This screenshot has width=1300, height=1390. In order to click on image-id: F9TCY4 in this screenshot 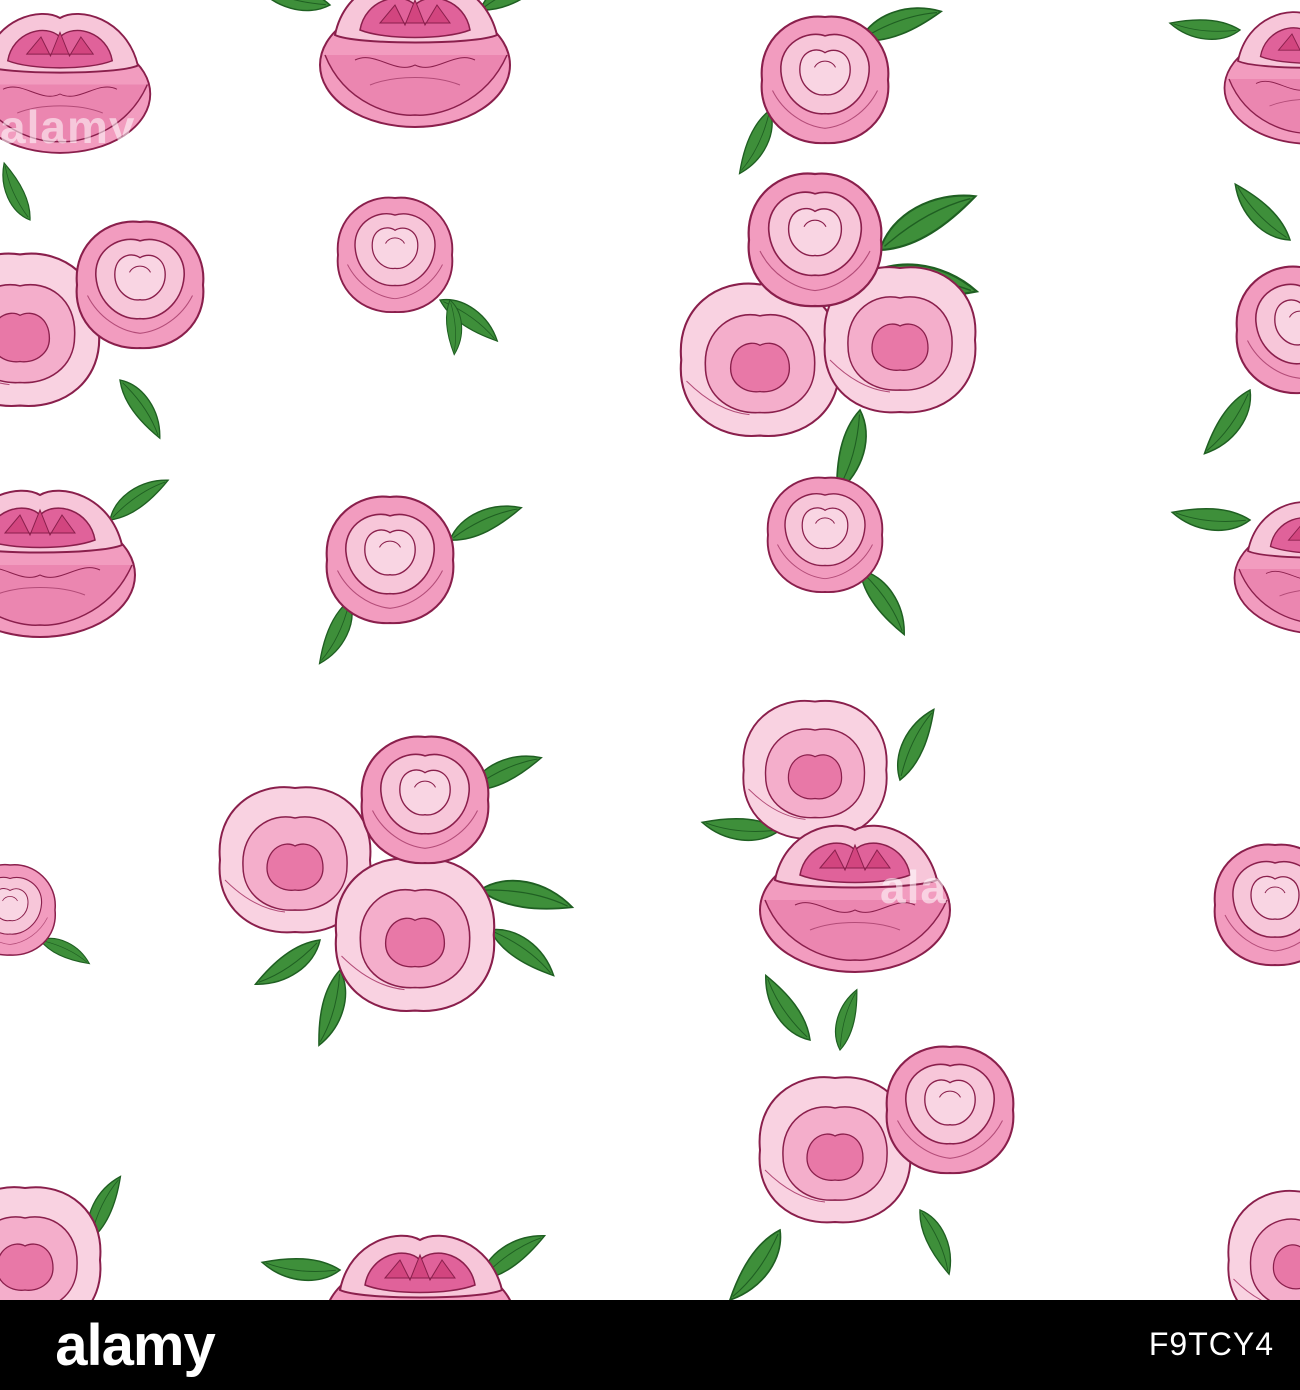, I will do `click(1211, 1344)`.